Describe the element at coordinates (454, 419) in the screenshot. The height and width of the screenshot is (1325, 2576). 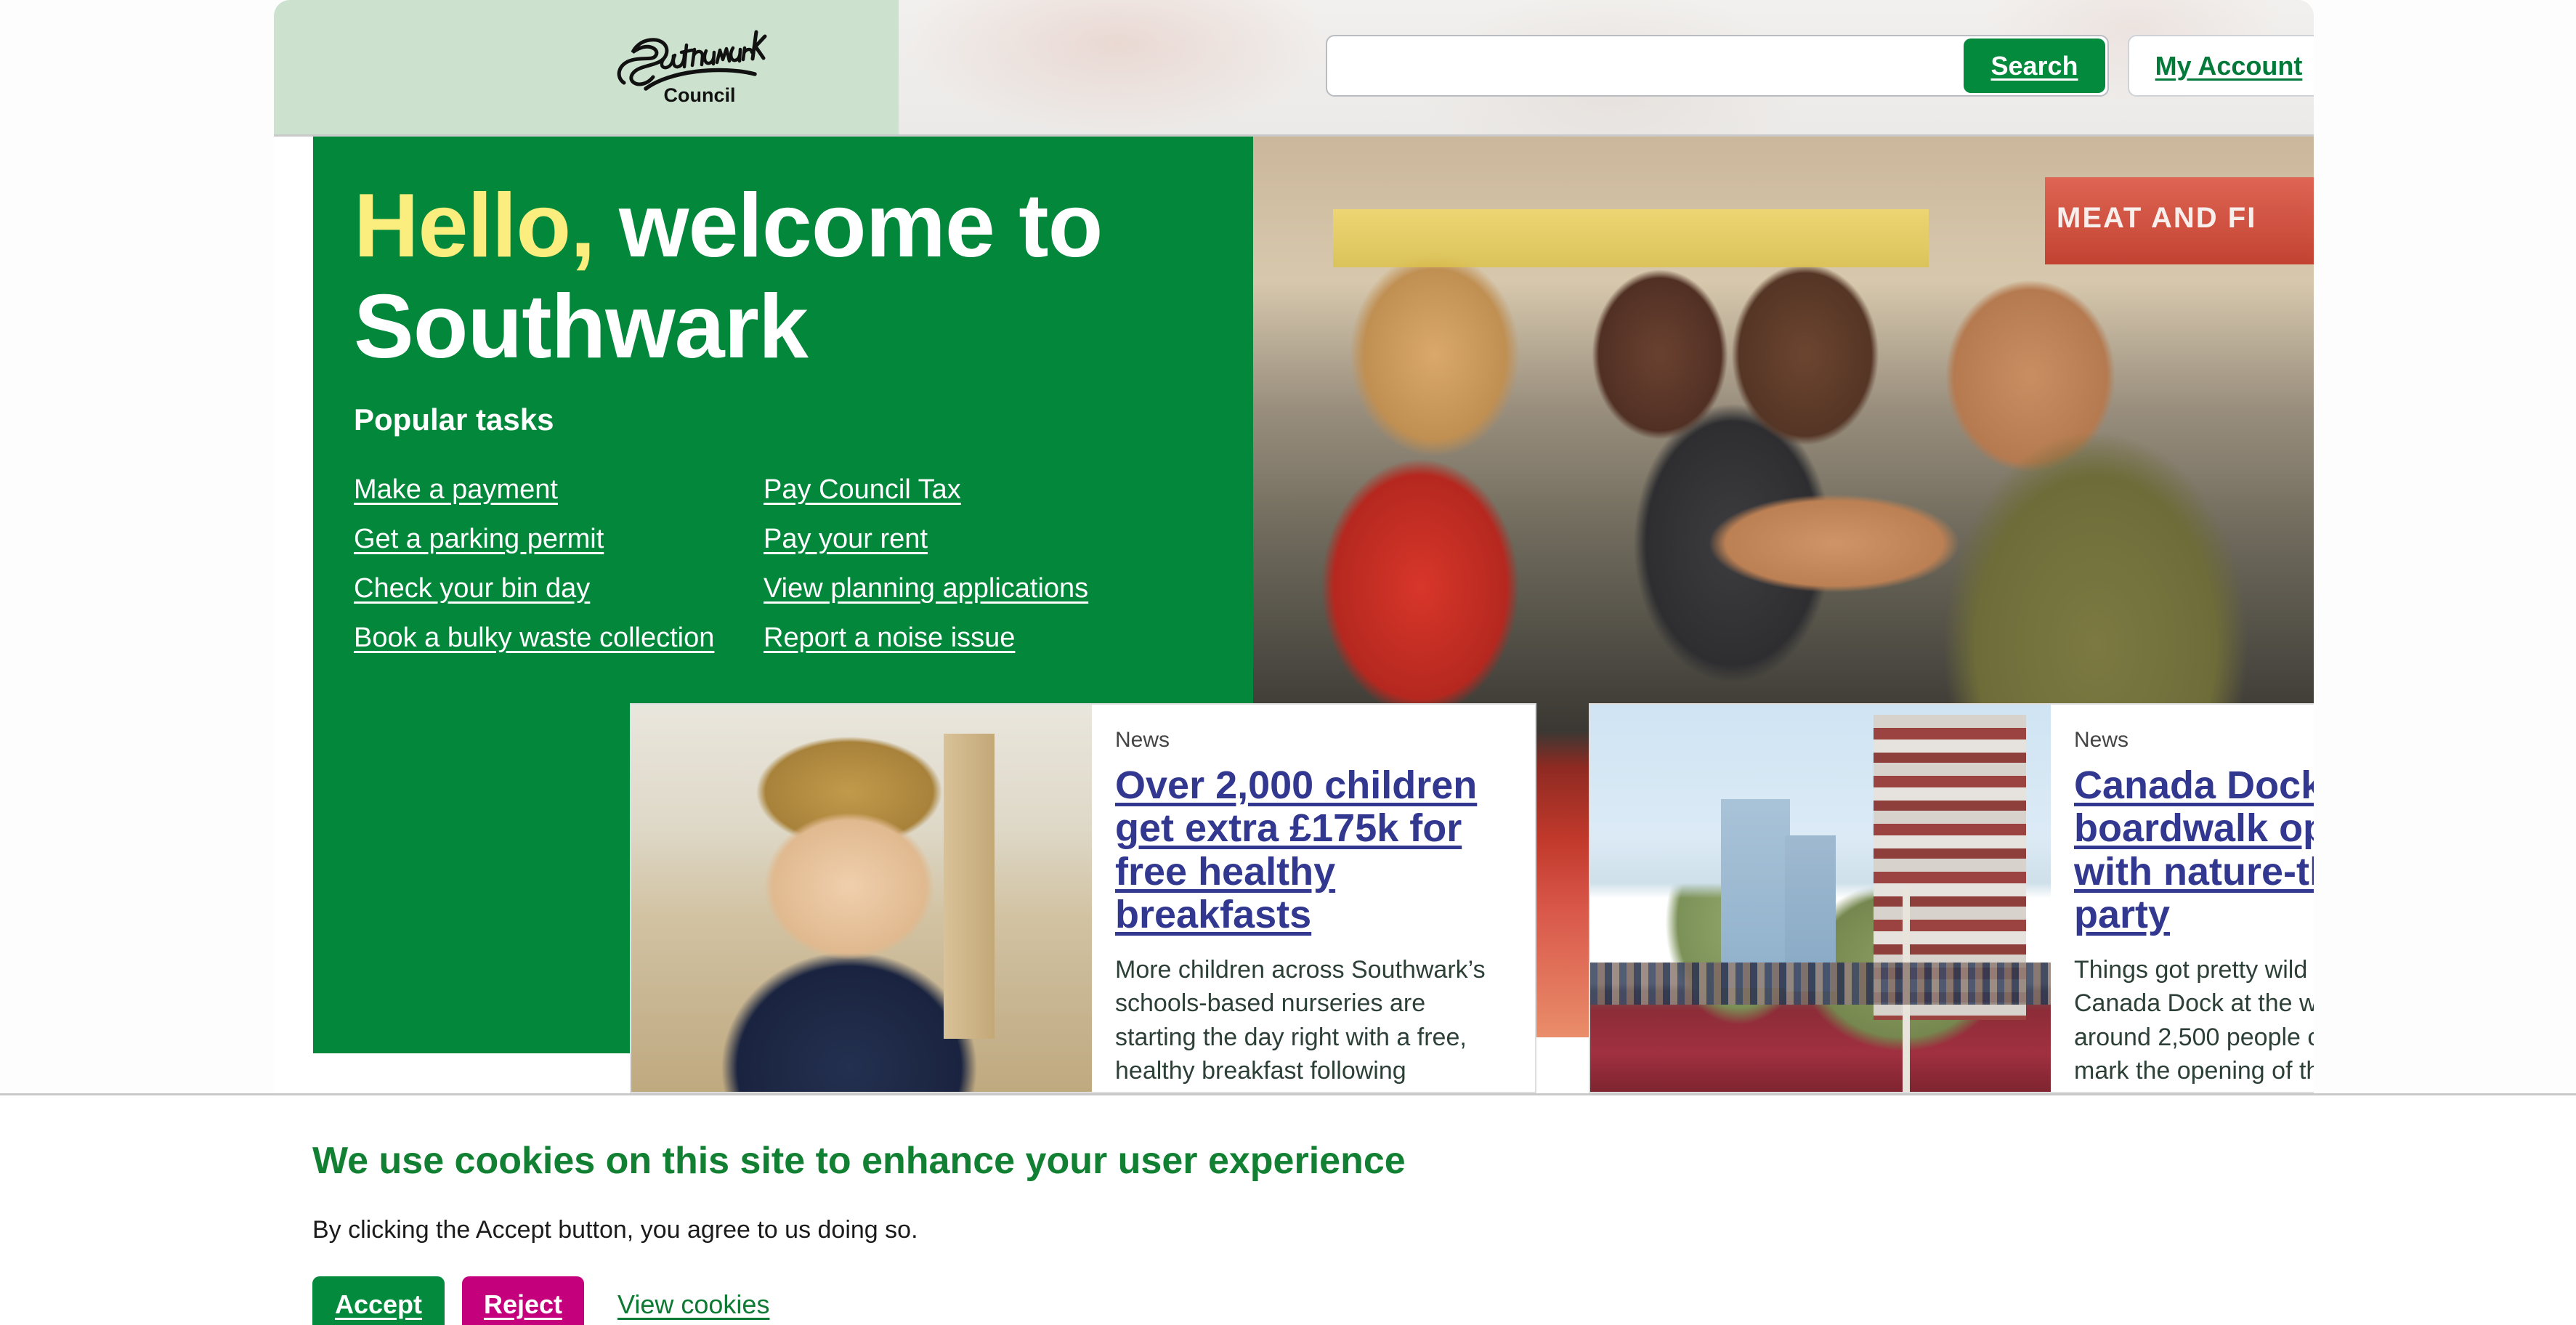
I see `popular-tasks-heading: Popular tasks` at that location.